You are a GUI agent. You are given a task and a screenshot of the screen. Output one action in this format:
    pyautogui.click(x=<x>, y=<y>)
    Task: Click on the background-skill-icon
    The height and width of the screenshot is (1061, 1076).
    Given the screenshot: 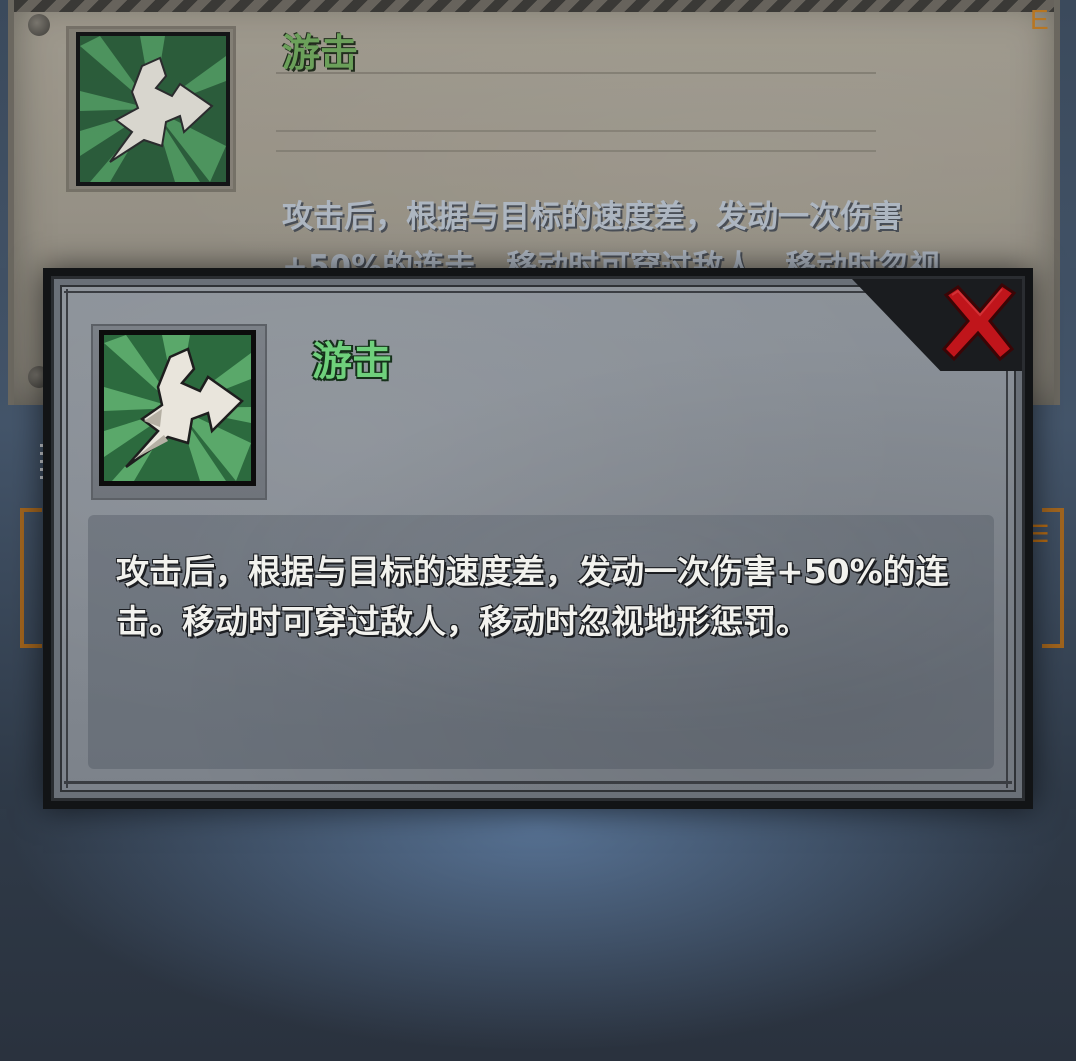 What is the action you would take?
    pyautogui.click(x=153, y=109)
    